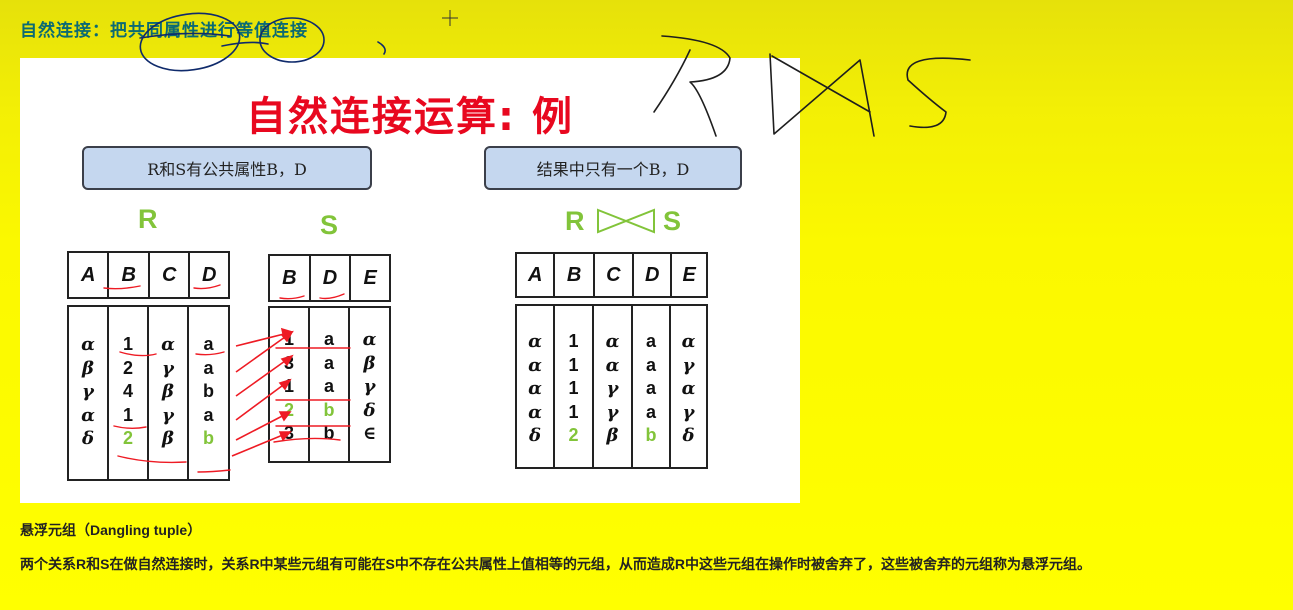  What do you see at coordinates (410, 117) in the screenshot?
I see `slide-title: 自然连接运算: 例` at bounding box center [410, 117].